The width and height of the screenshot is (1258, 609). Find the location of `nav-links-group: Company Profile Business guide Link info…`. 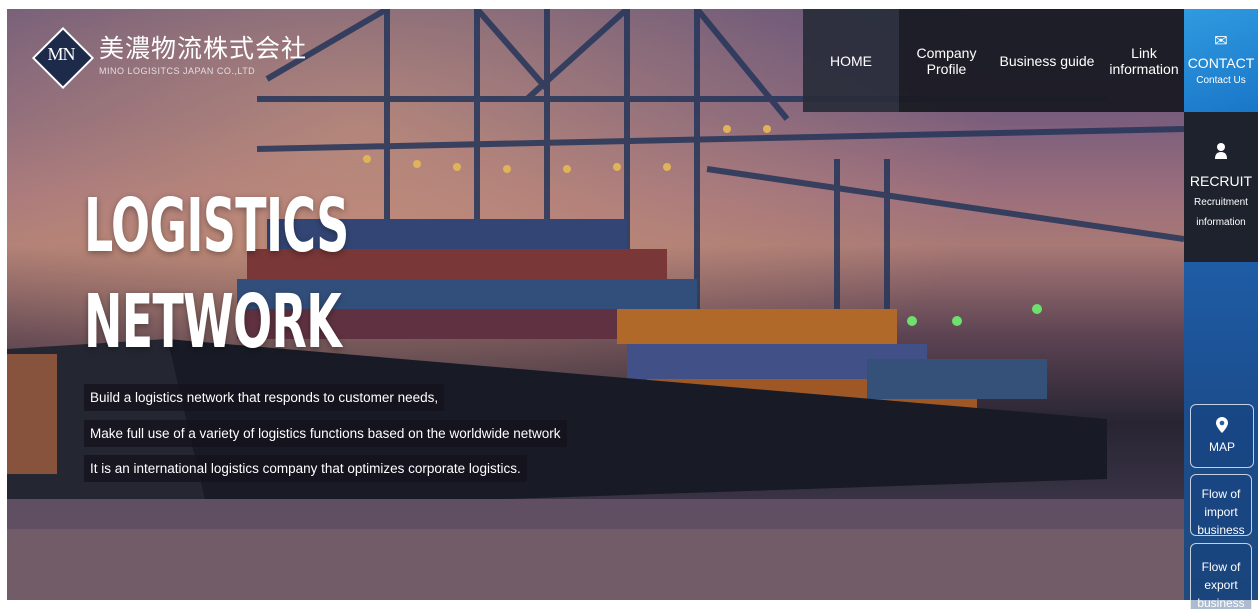

nav-links-group: Company Profile Business guide Link info… is located at coordinates (1043, 60).